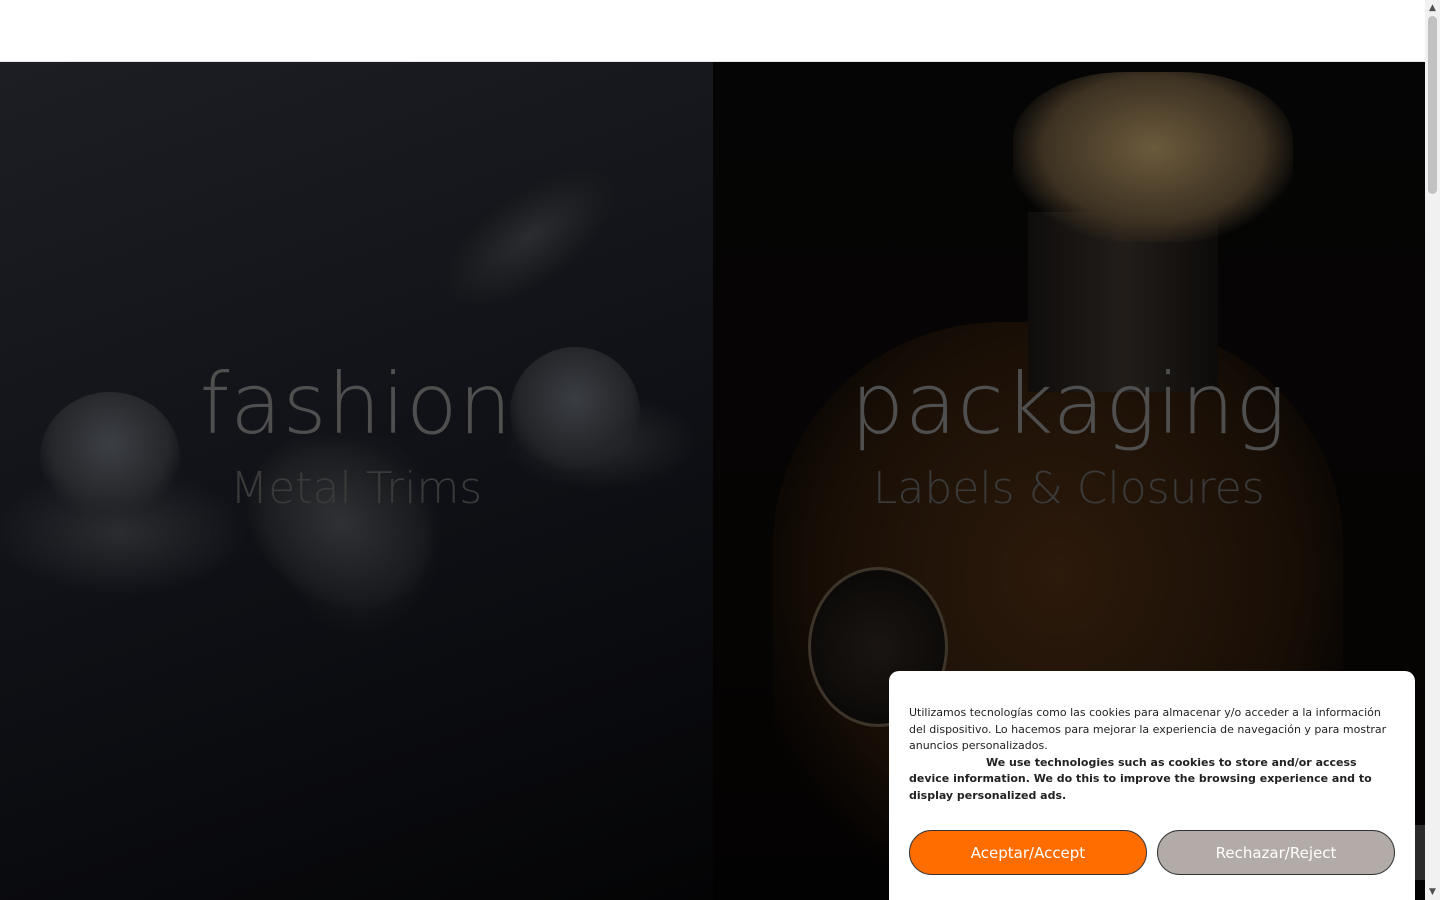 This screenshot has width=1440, height=900. I want to click on fashion-heading-group: fashion, so click(356, 404).